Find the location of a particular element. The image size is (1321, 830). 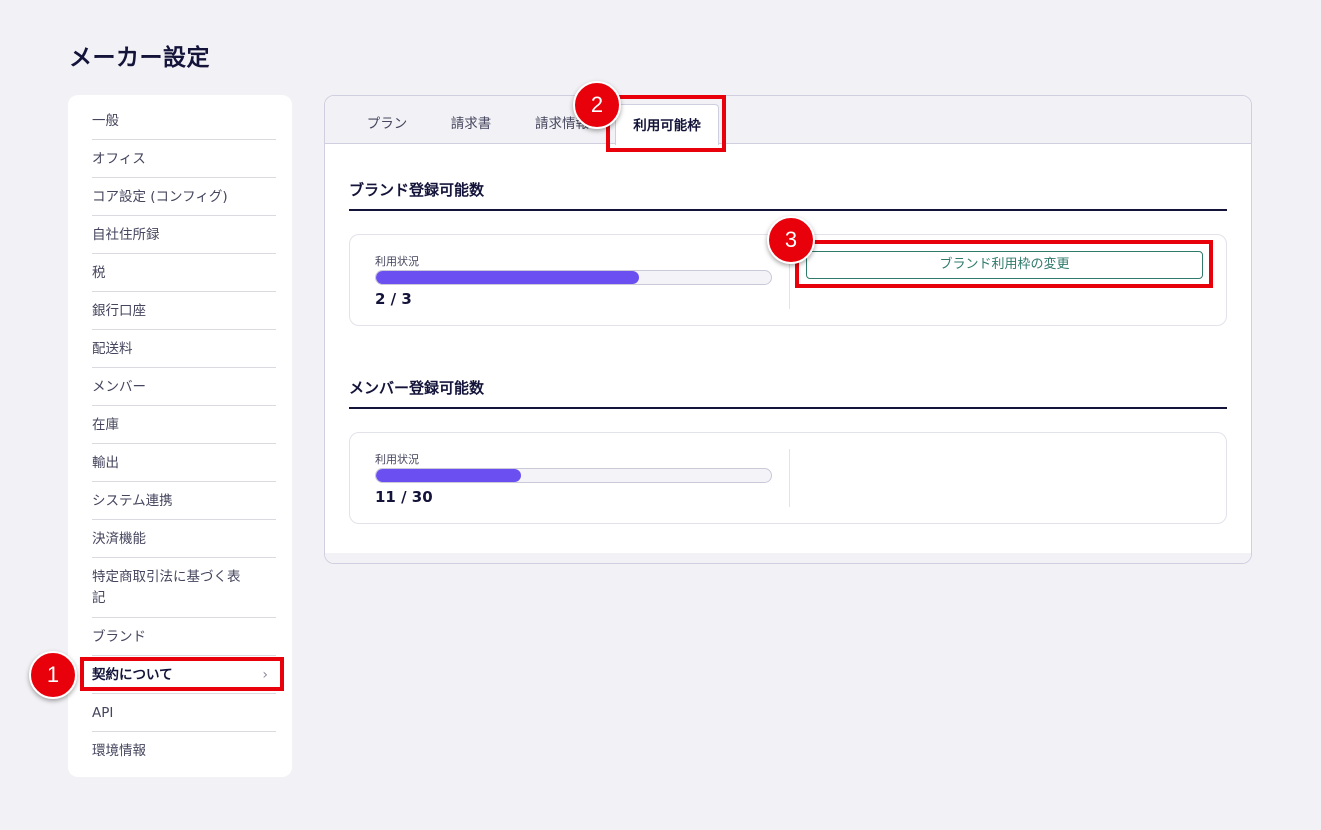

tab-bar: プラン 請求書 請求情報 利用可能枠 is located at coordinates (788, 120).